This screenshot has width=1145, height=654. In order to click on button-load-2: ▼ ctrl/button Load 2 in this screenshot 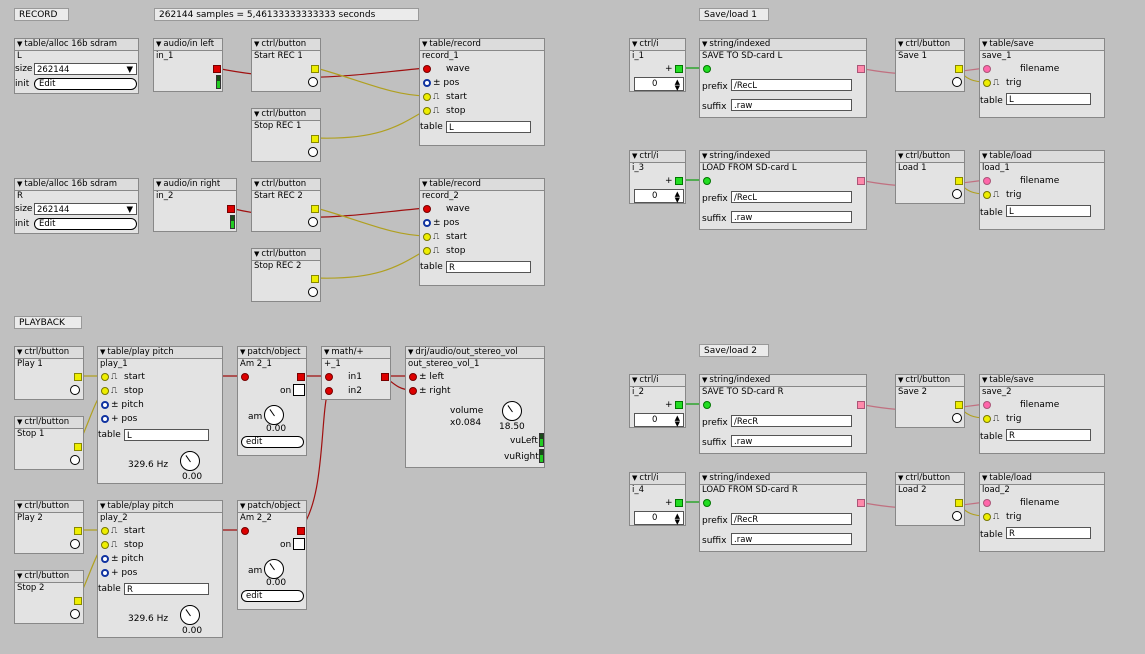, I will do `click(930, 499)`.